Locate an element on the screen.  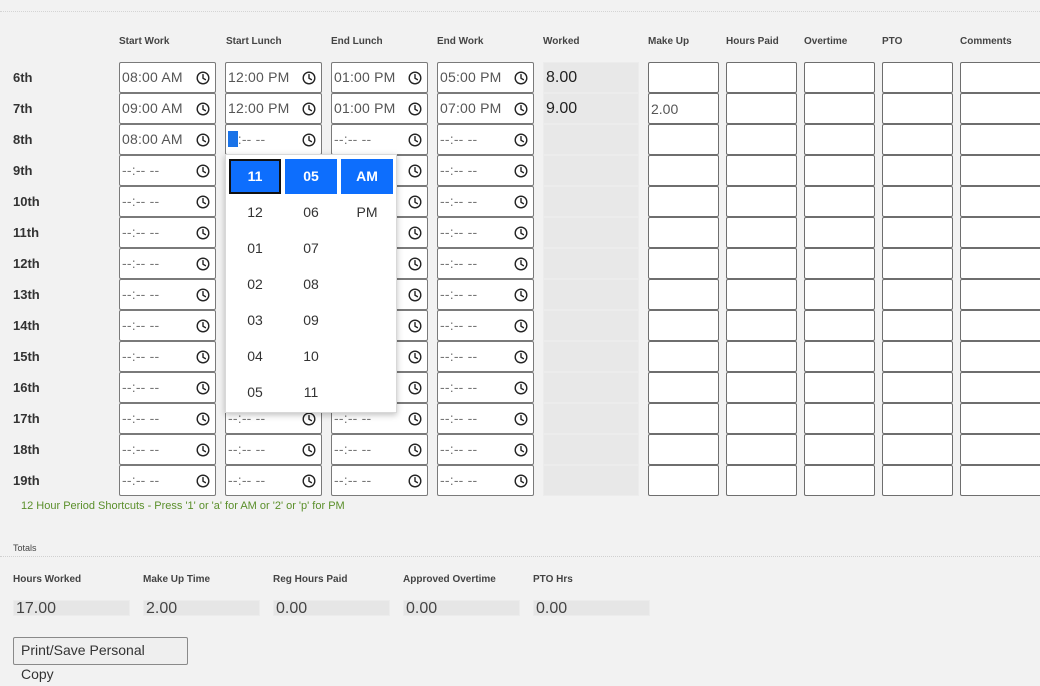
time-picker-dropdown: 11 12 01 02 03 04 05 05 06 07 08 09 10 11 AM PM is located at coordinates (311, 283).